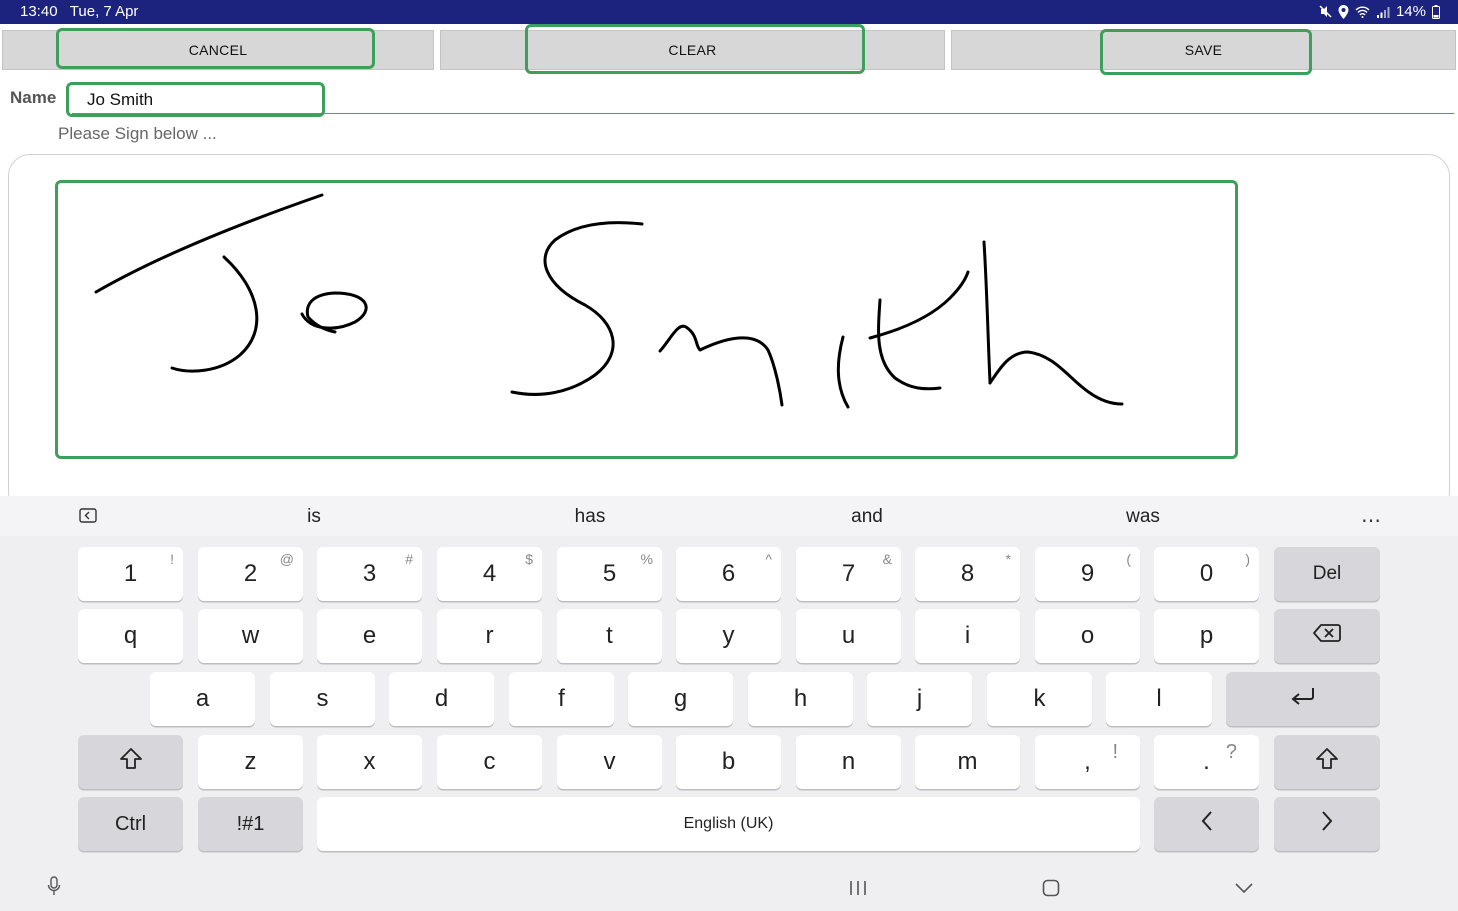 The width and height of the screenshot is (1458, 911). I want to click on key-7: 7 &, so click(848, 574).